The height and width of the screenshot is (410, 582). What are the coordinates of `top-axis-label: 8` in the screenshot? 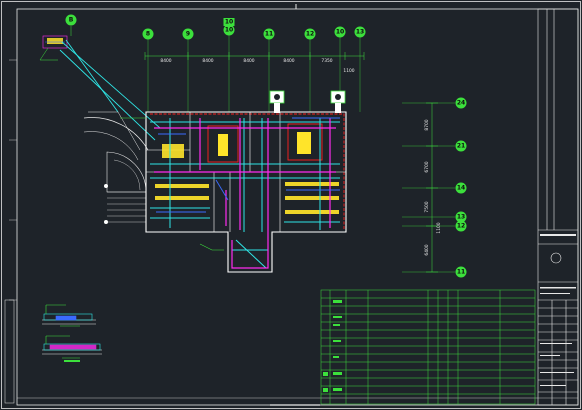 It's located at (148, 34).